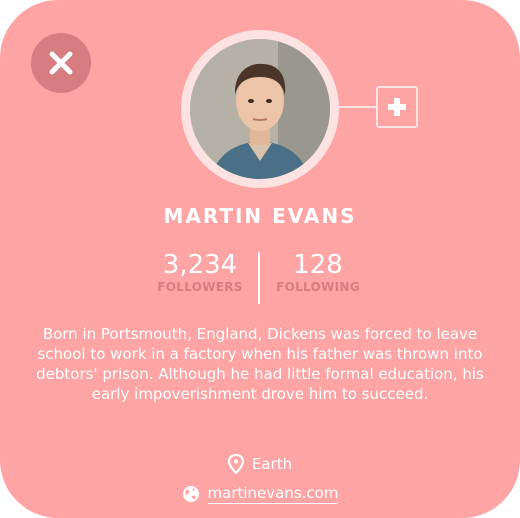 The width and height of the screenshot is (520, 518). I want to click on add-friend-button, so click(397, 107).